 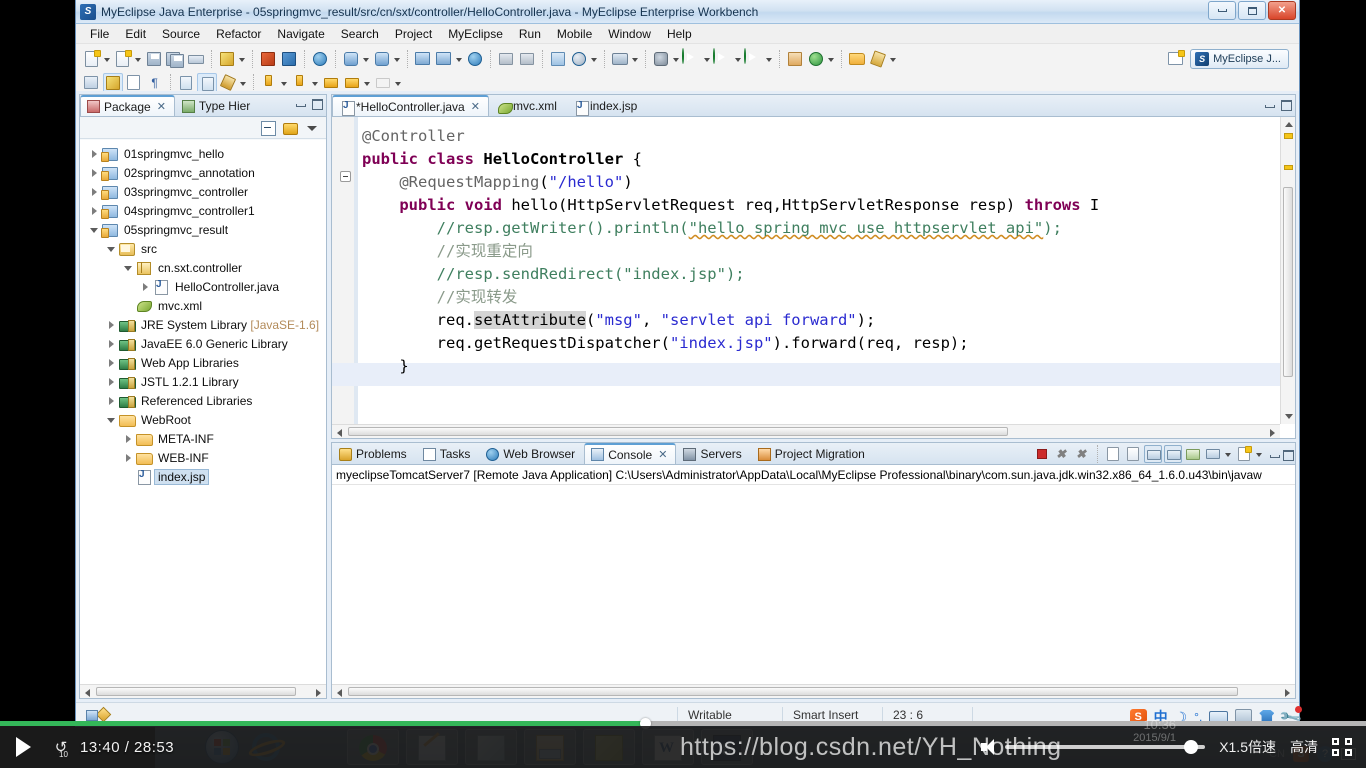 I want to click on quick-fix-icon, so click(x=227, y=59).